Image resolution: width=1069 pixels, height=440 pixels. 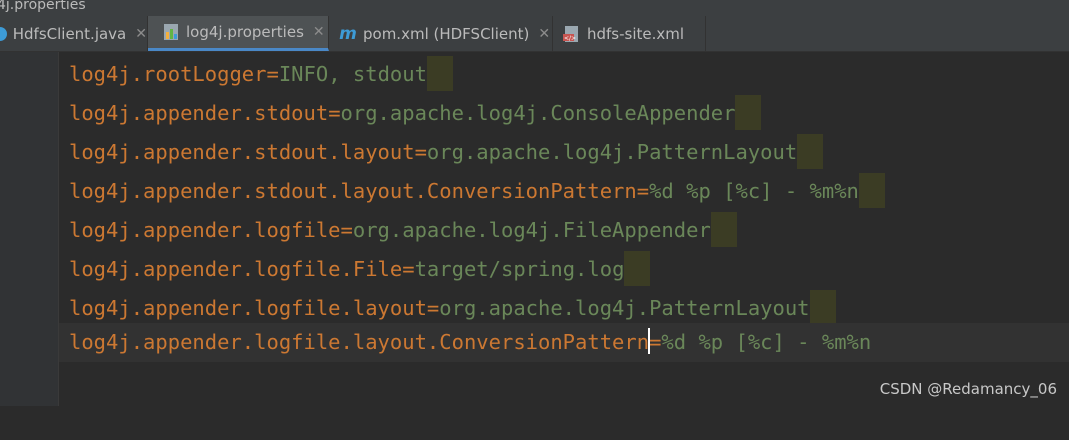 What do you see at coordinates (29, 229) in the screenshot?
I see `editor-gutter` at bounding box center [29, 229].